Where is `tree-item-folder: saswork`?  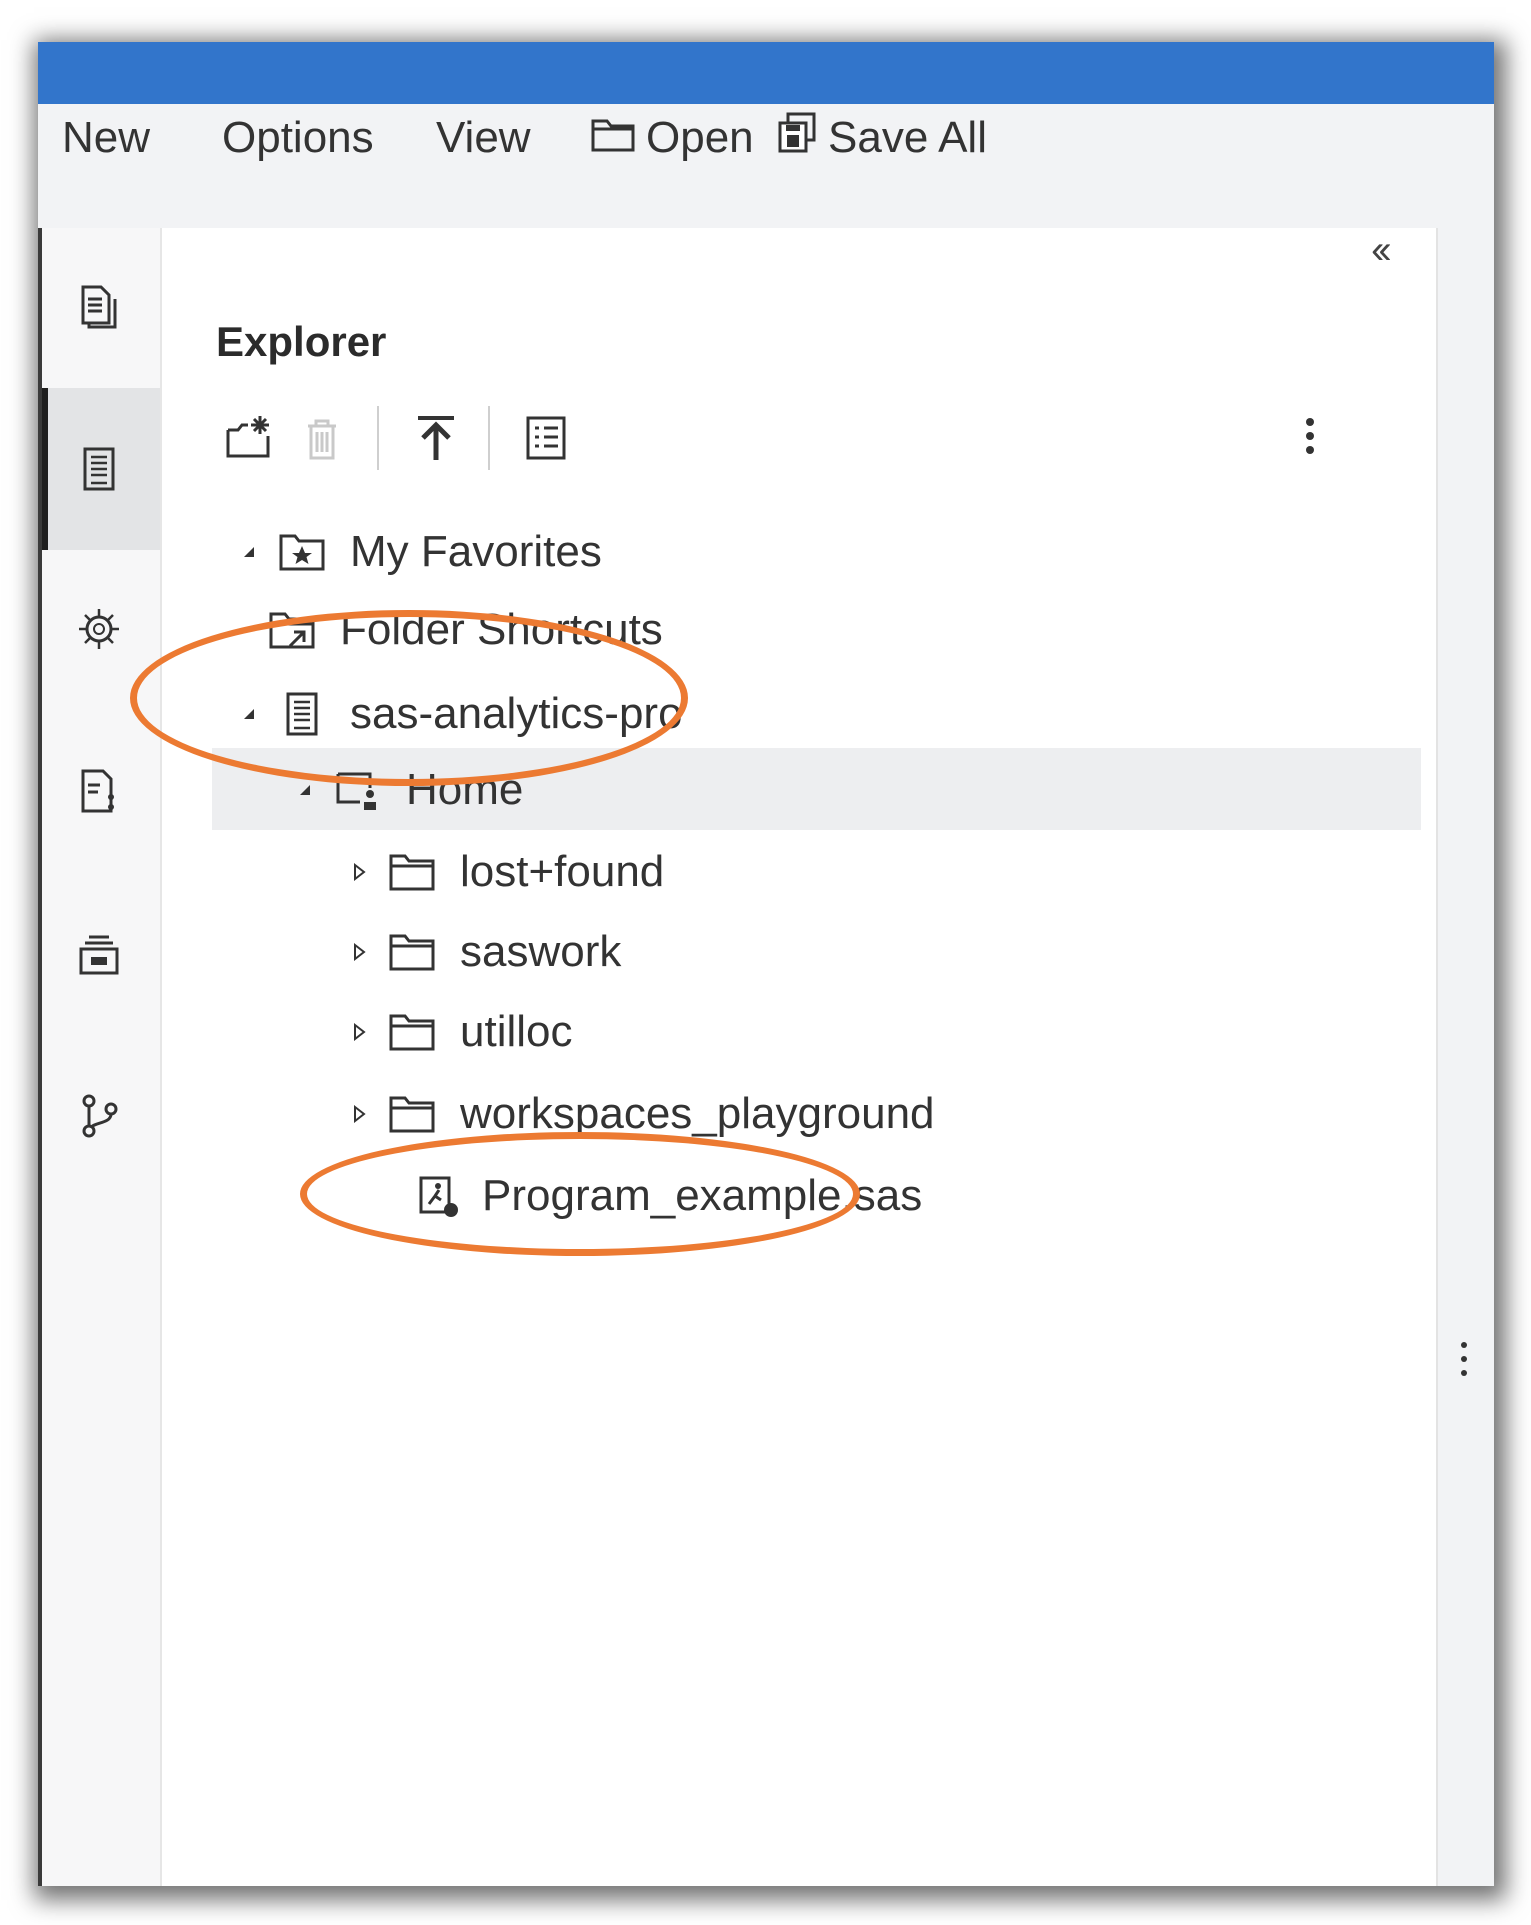 tree-item-folder: saswork is located at coordinates (483, 952).